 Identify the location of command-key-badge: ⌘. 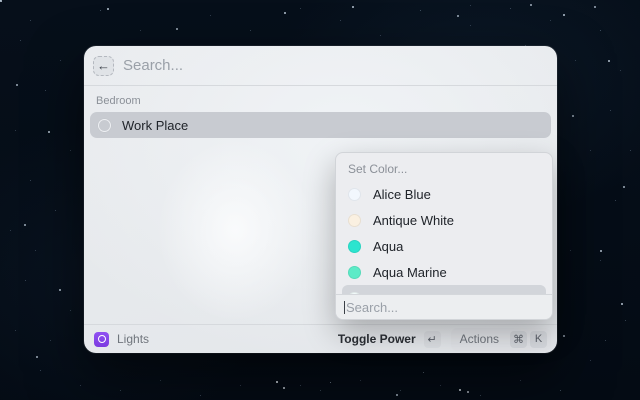
(518, 339).